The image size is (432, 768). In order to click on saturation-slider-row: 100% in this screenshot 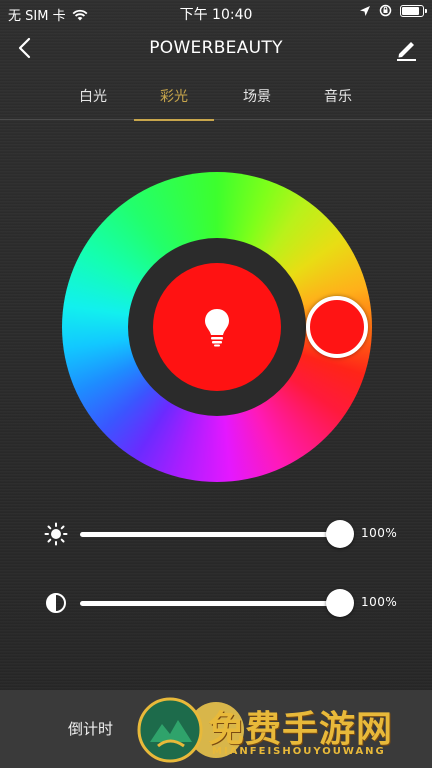, I will do `click(216, 603)`.